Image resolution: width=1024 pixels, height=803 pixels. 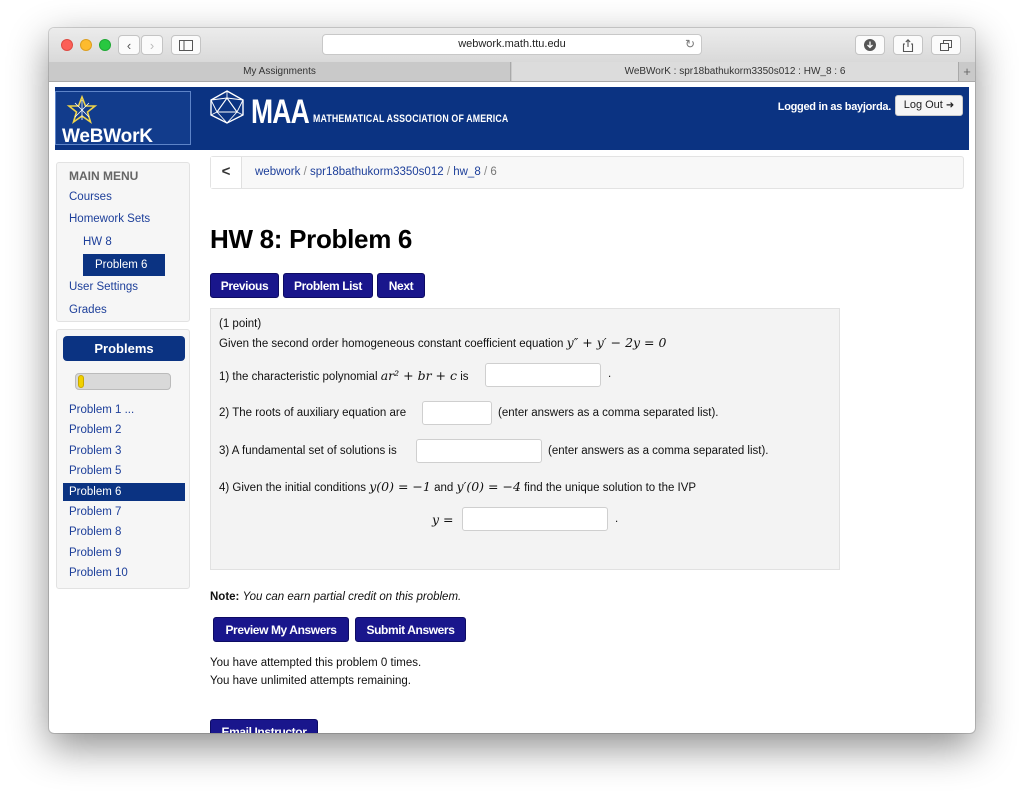 I want to click on sidebar-icon, so click(x=186, y=45).